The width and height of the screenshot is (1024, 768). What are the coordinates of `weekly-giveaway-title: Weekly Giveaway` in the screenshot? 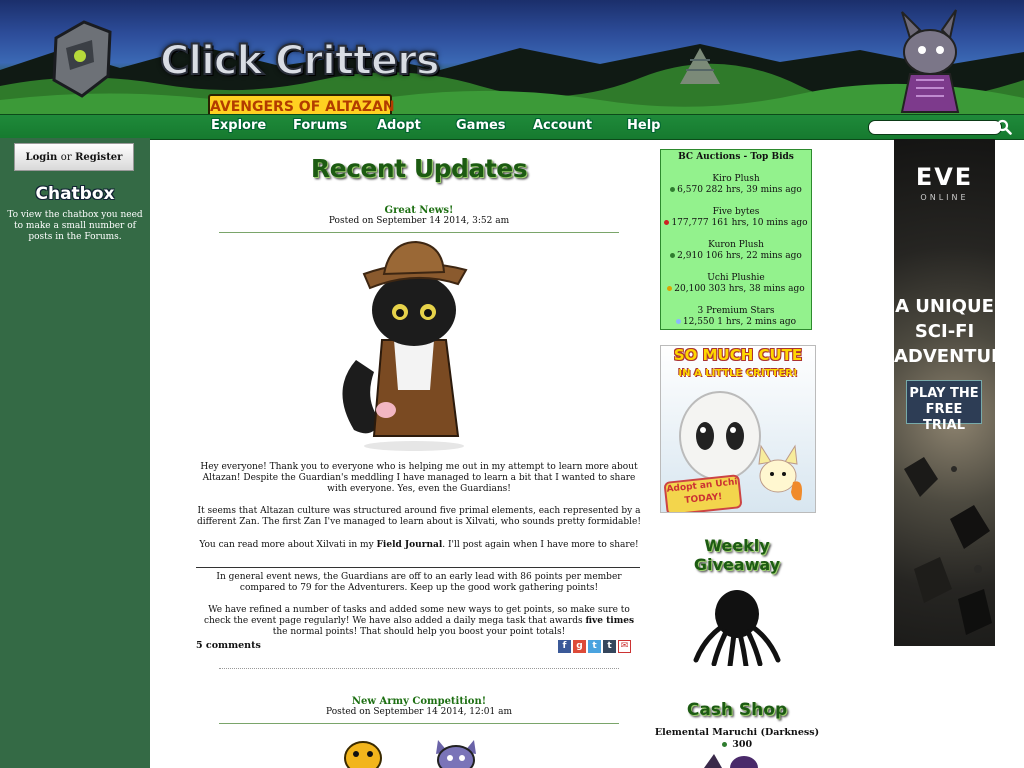 It's located at (737, 555).